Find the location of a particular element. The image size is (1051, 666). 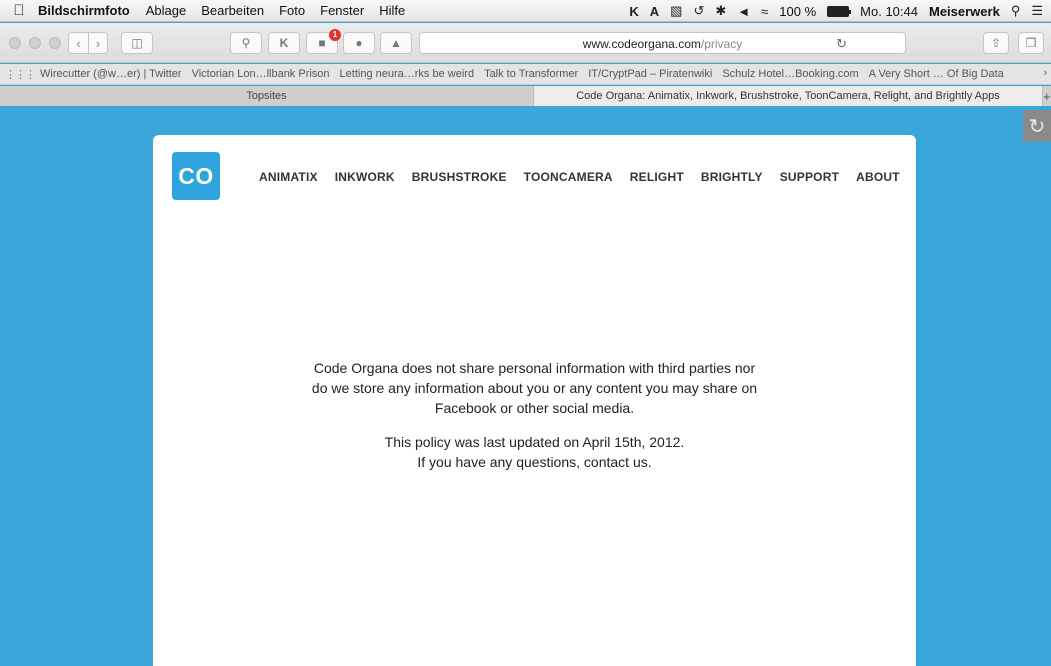

lock-extension-button: ■ 1 is located at coordinates (323, 41).